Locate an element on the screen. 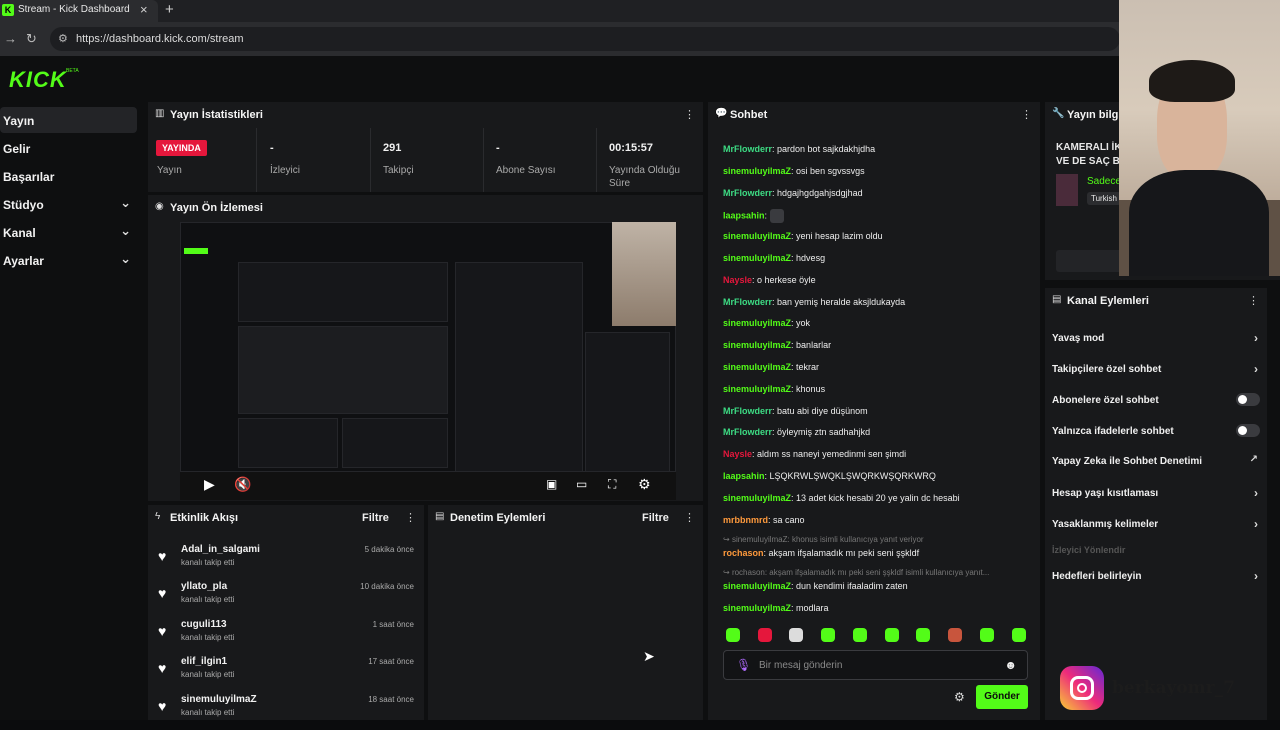 This screenshot has height=730, width=1280. chat-message: sinemuluyilmaZ: tekrar is located at coordinates (771, 367).